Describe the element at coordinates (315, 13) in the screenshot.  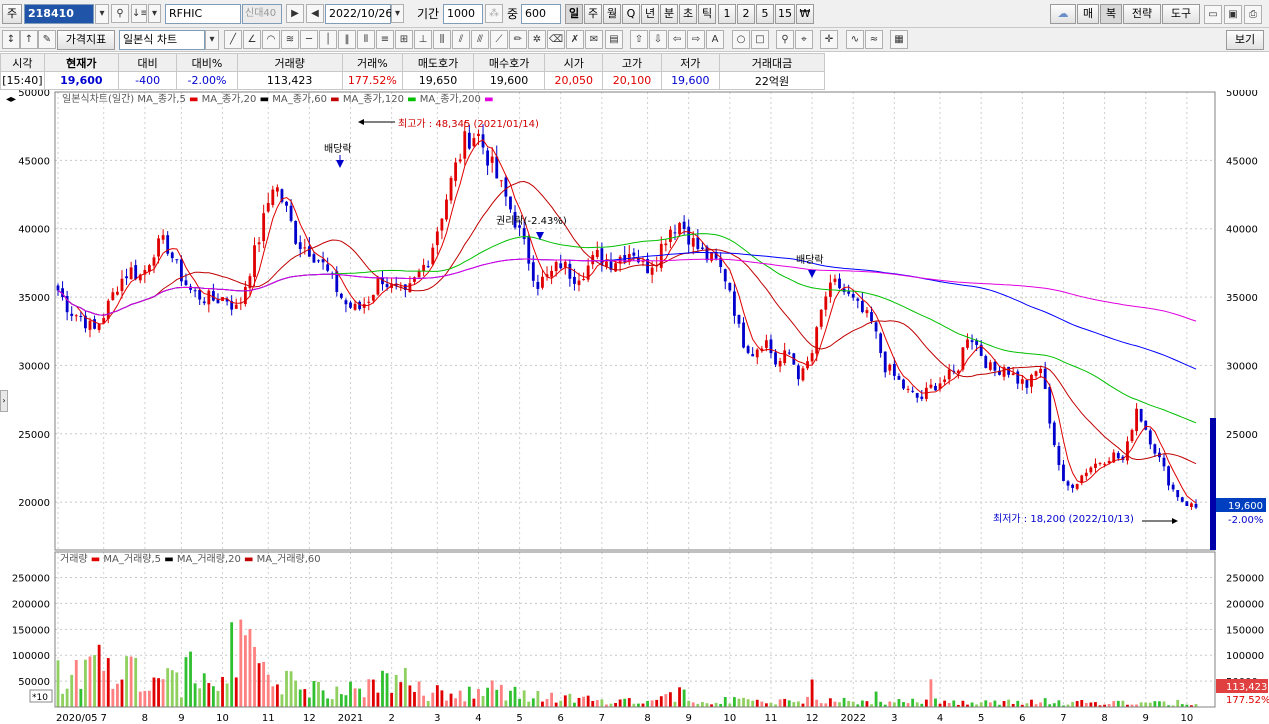
I see `prev-arrow-icon: ◀` at that location.